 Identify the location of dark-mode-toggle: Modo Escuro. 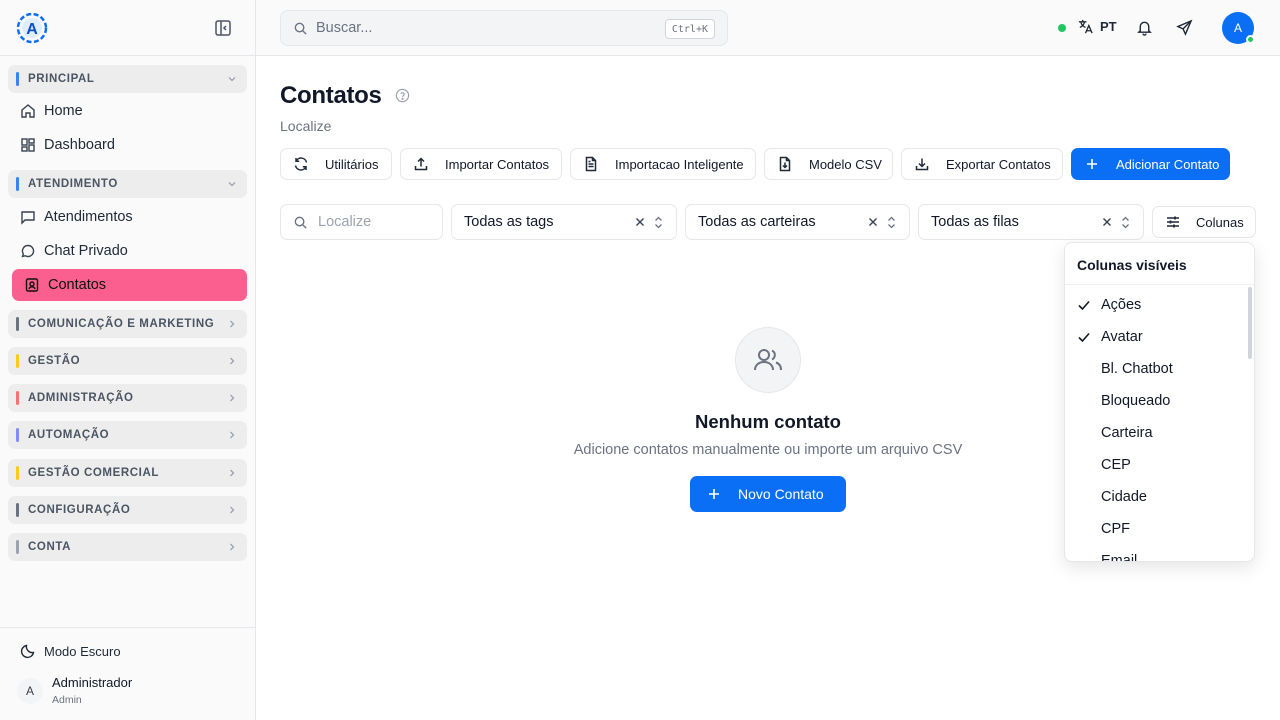
(70, 651).